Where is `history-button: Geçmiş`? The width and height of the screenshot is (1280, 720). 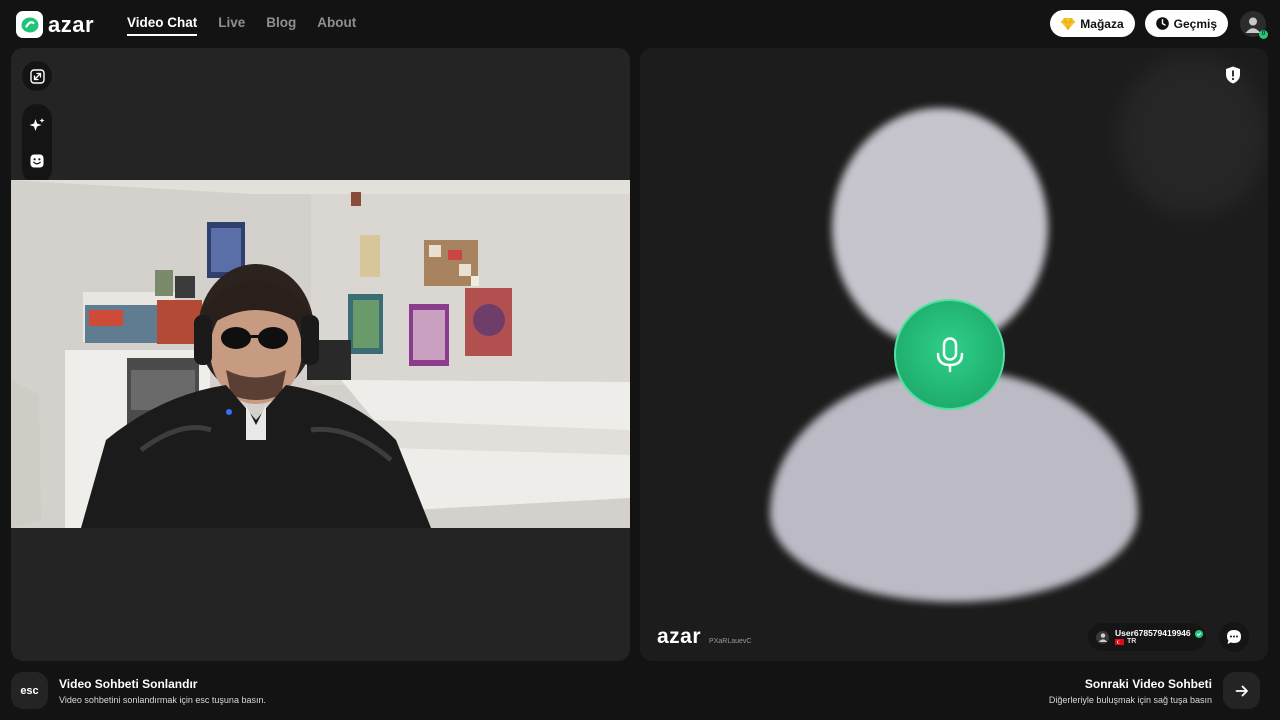 history-button: Geçmiş is located at coordinates (1186, 23).